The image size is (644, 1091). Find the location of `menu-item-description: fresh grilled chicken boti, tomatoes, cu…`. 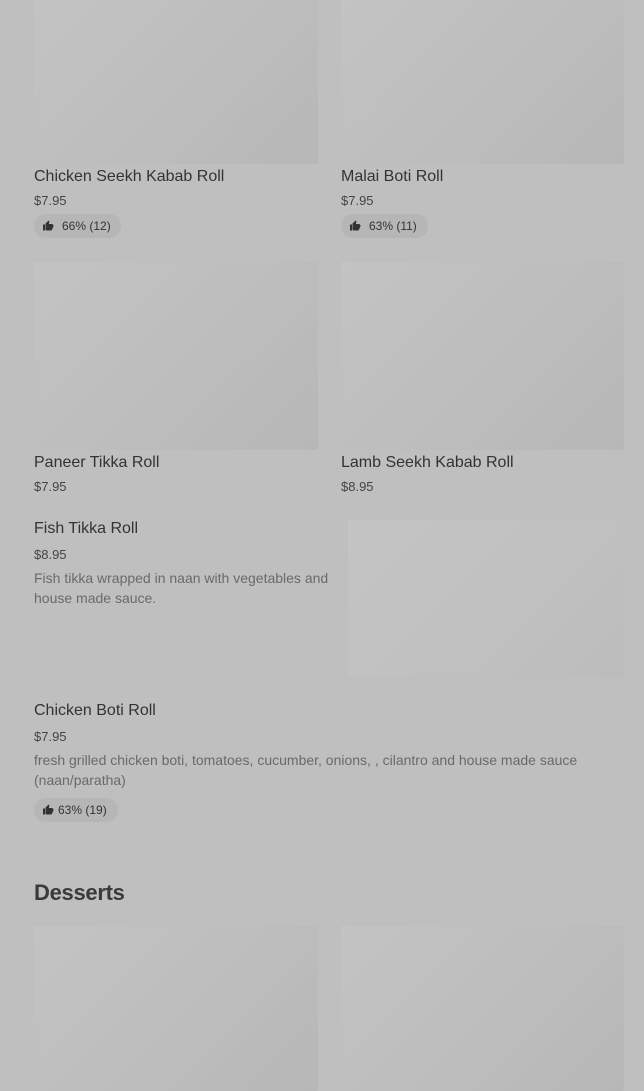

menu-item-description: fresh grilled chicken boti, tomatoes, cu… is located at coordinates (306, 770).